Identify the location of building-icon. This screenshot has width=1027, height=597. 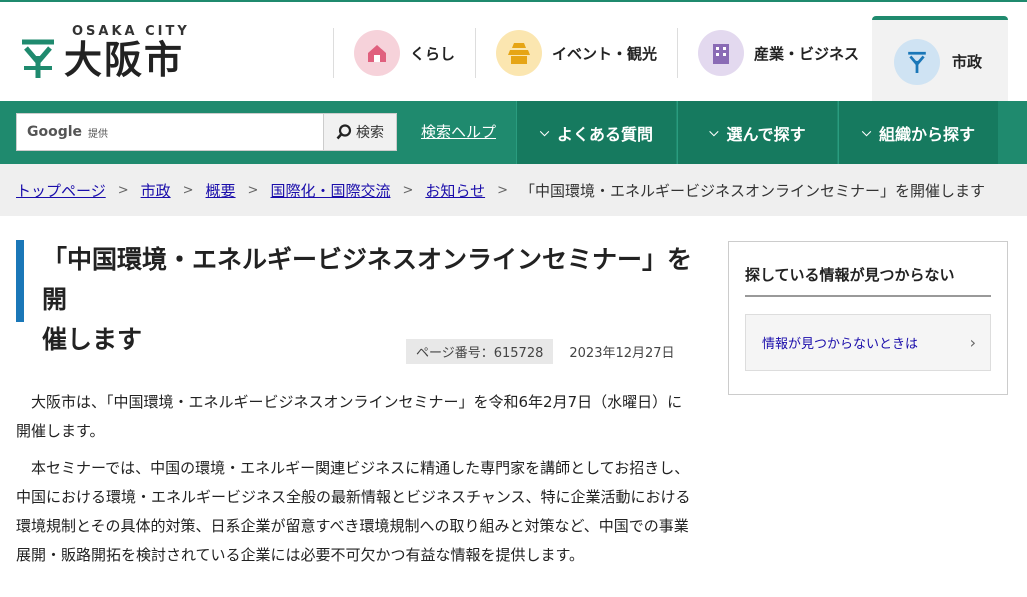
(721, 53).